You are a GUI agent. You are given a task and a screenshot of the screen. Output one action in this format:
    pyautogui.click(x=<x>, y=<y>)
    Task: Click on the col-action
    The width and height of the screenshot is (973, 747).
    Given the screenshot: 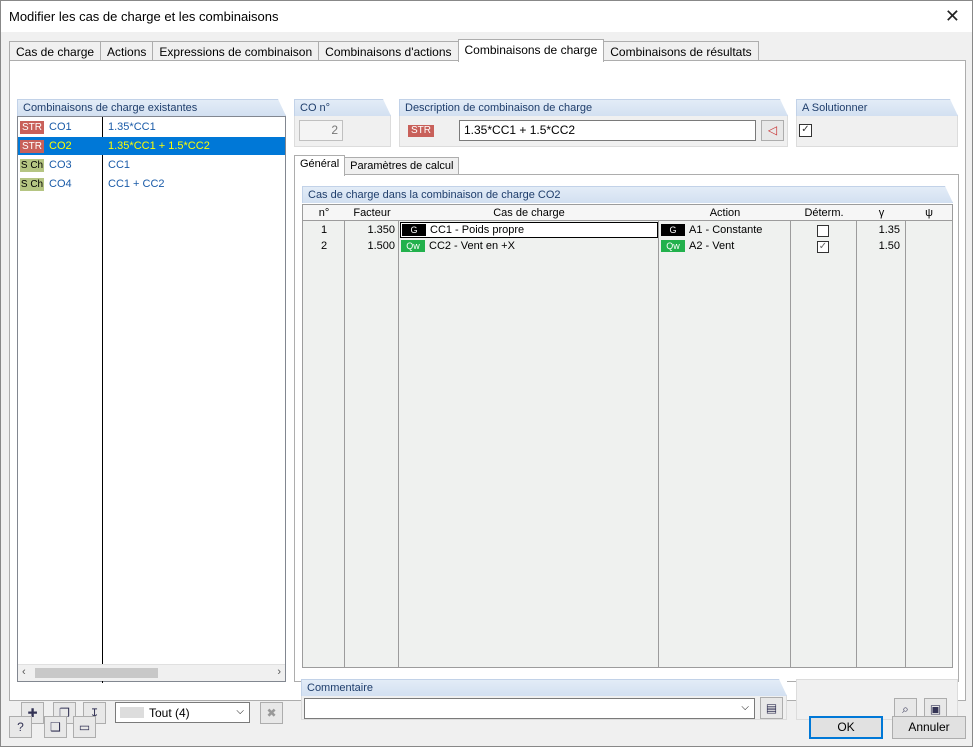 What is the action you would take?
    pyautogui.click(x=725, y=436)
    